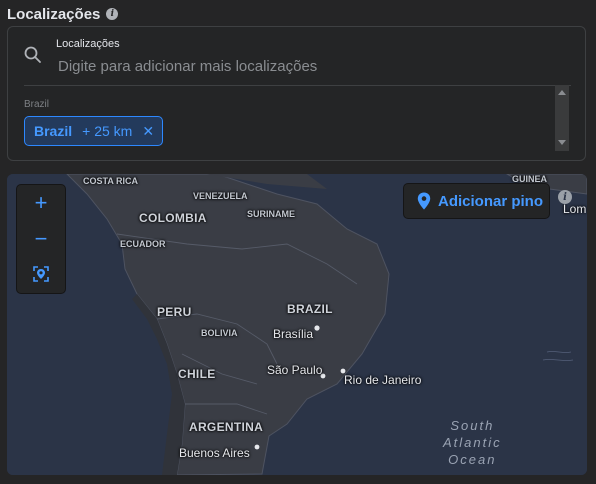 This screenshot has width=596, height=484. I want to click on map-label-suriname: SURINAME, so click(271, 214).